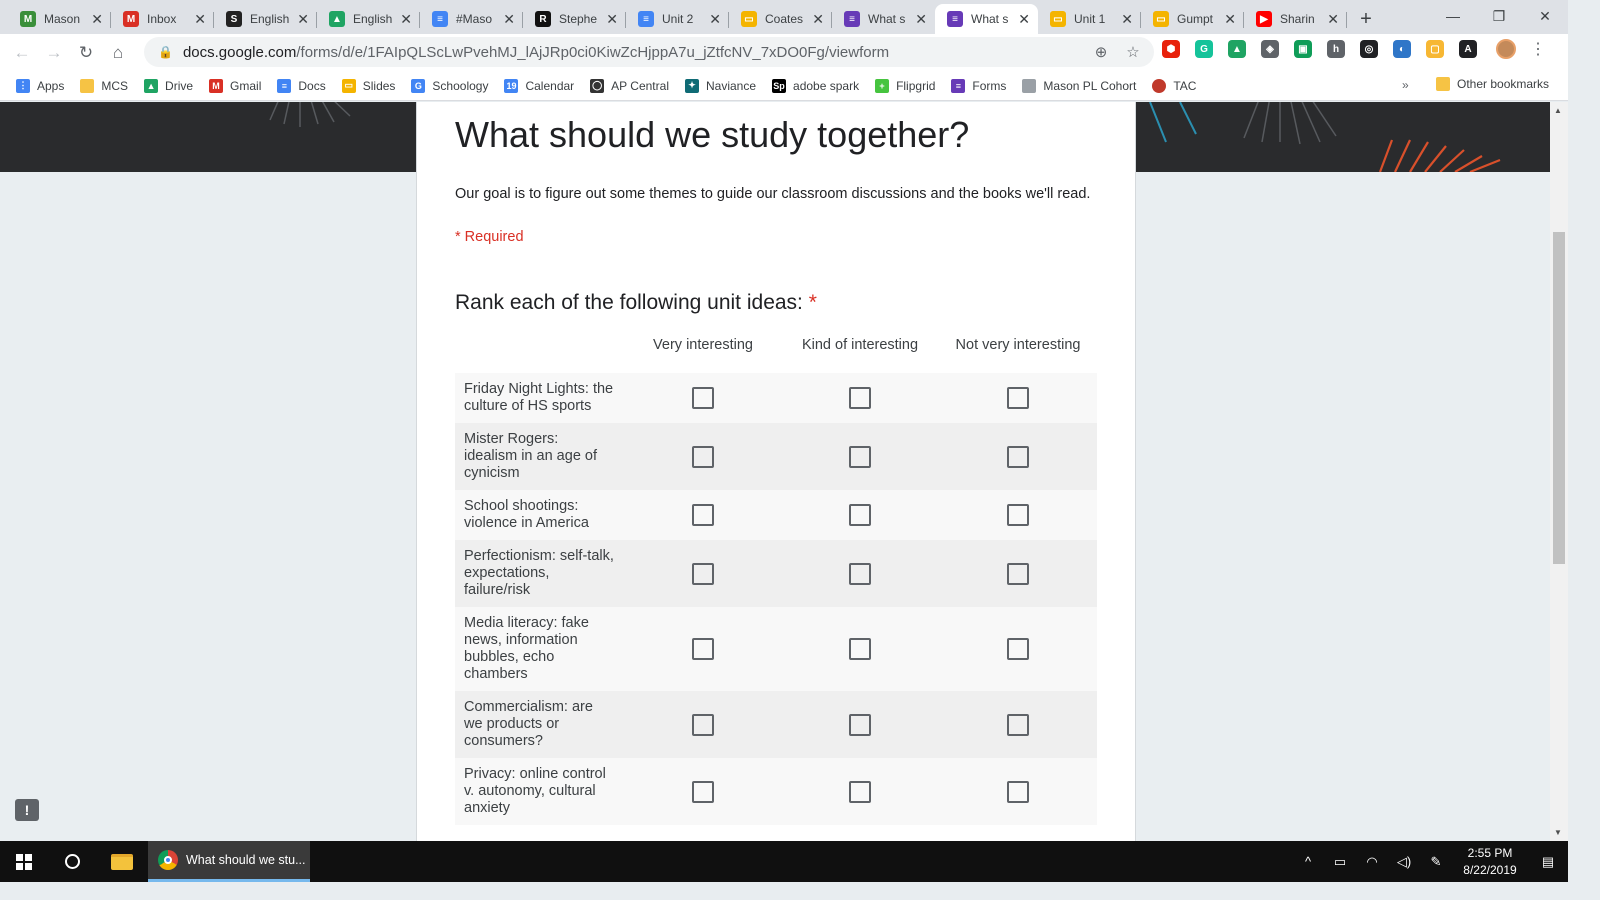  What do you see at coordinates (1204, 49) in the screenshot?
I see `grammarly-icon: G` at bounding box center [1204, 49].